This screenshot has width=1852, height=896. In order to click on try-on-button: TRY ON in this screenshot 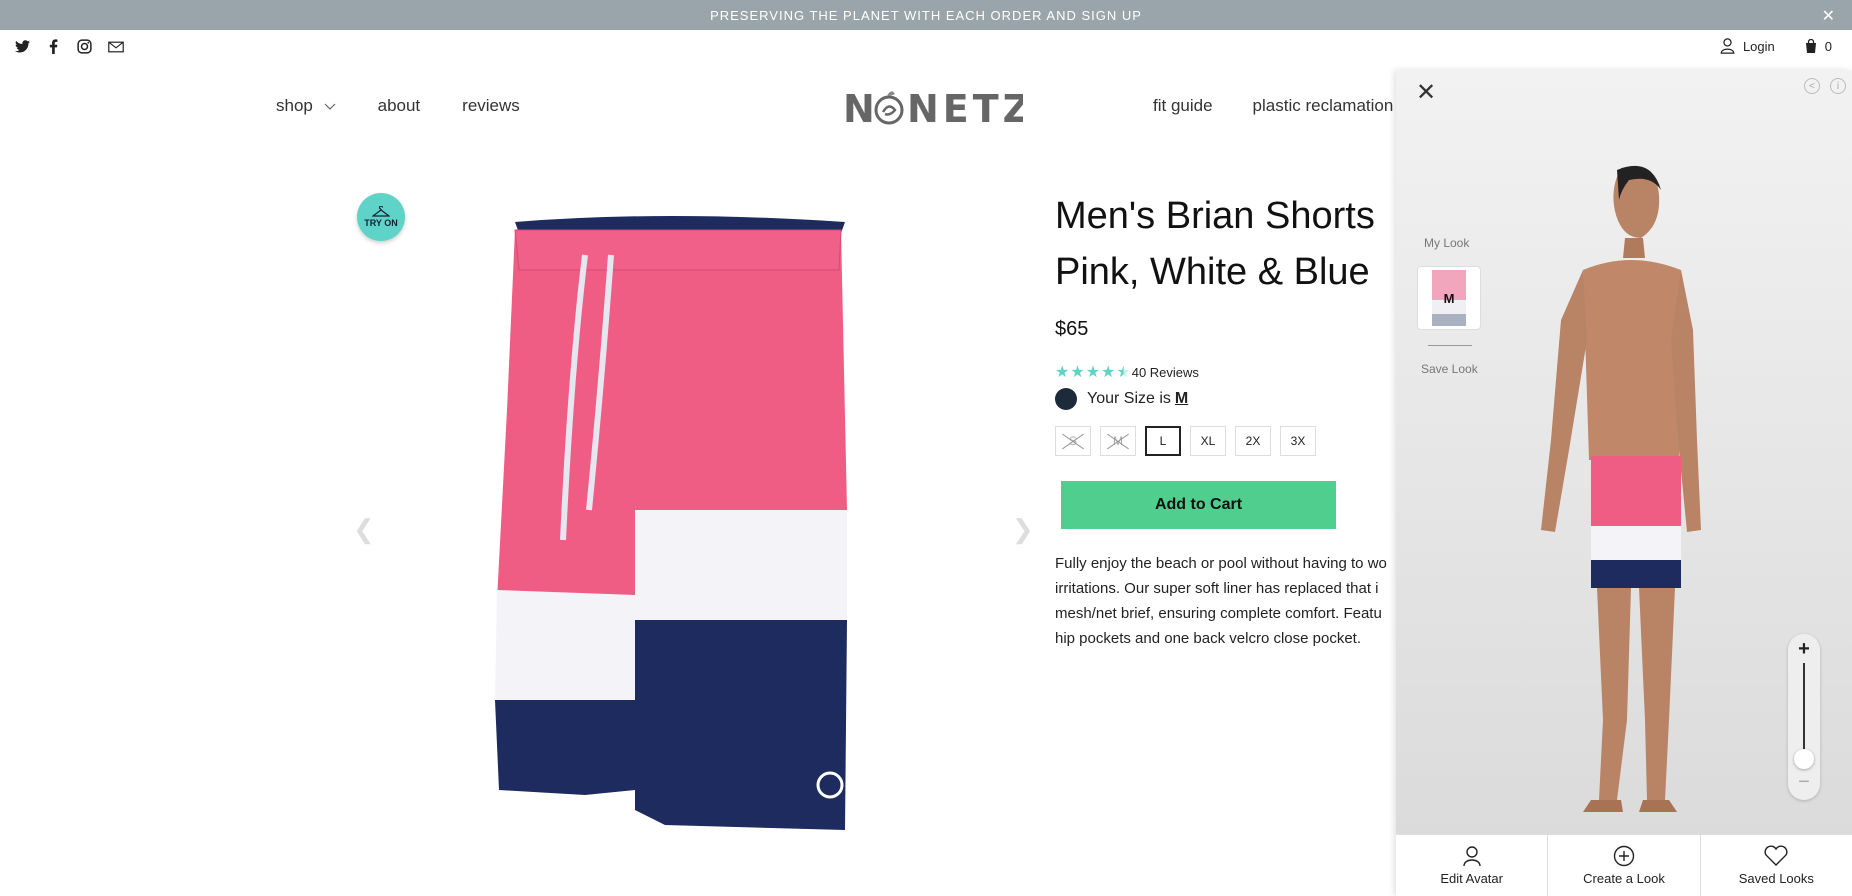, I will do `click(381, 217)`.